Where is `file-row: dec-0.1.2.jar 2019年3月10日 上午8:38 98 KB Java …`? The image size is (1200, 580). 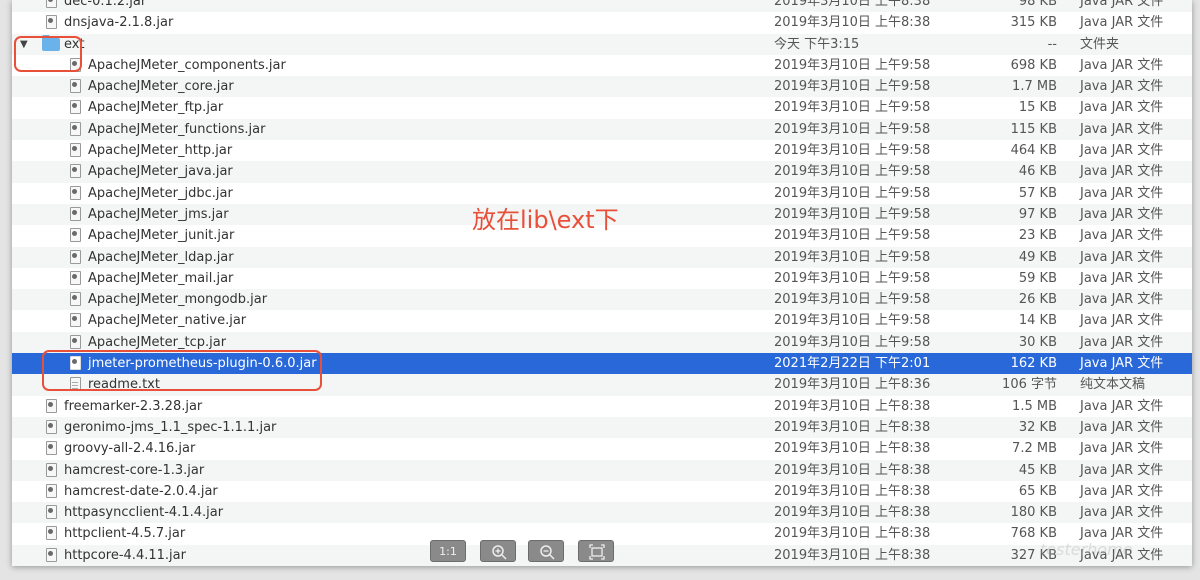 file-row: dec-0.1.2.jar 2019年3月10日 上午8:38 98 KB Java … is located at coordinates (602, 6).